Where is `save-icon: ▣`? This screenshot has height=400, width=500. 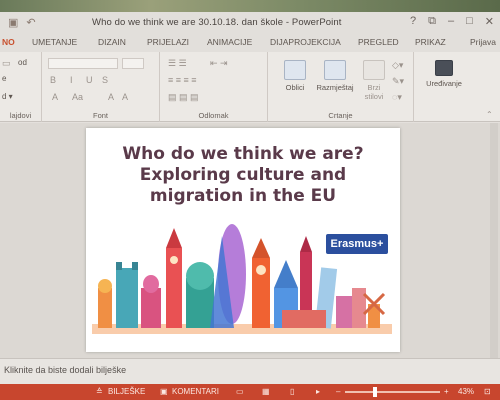 save-icon: ▣ is located at coordinates (13, 22).